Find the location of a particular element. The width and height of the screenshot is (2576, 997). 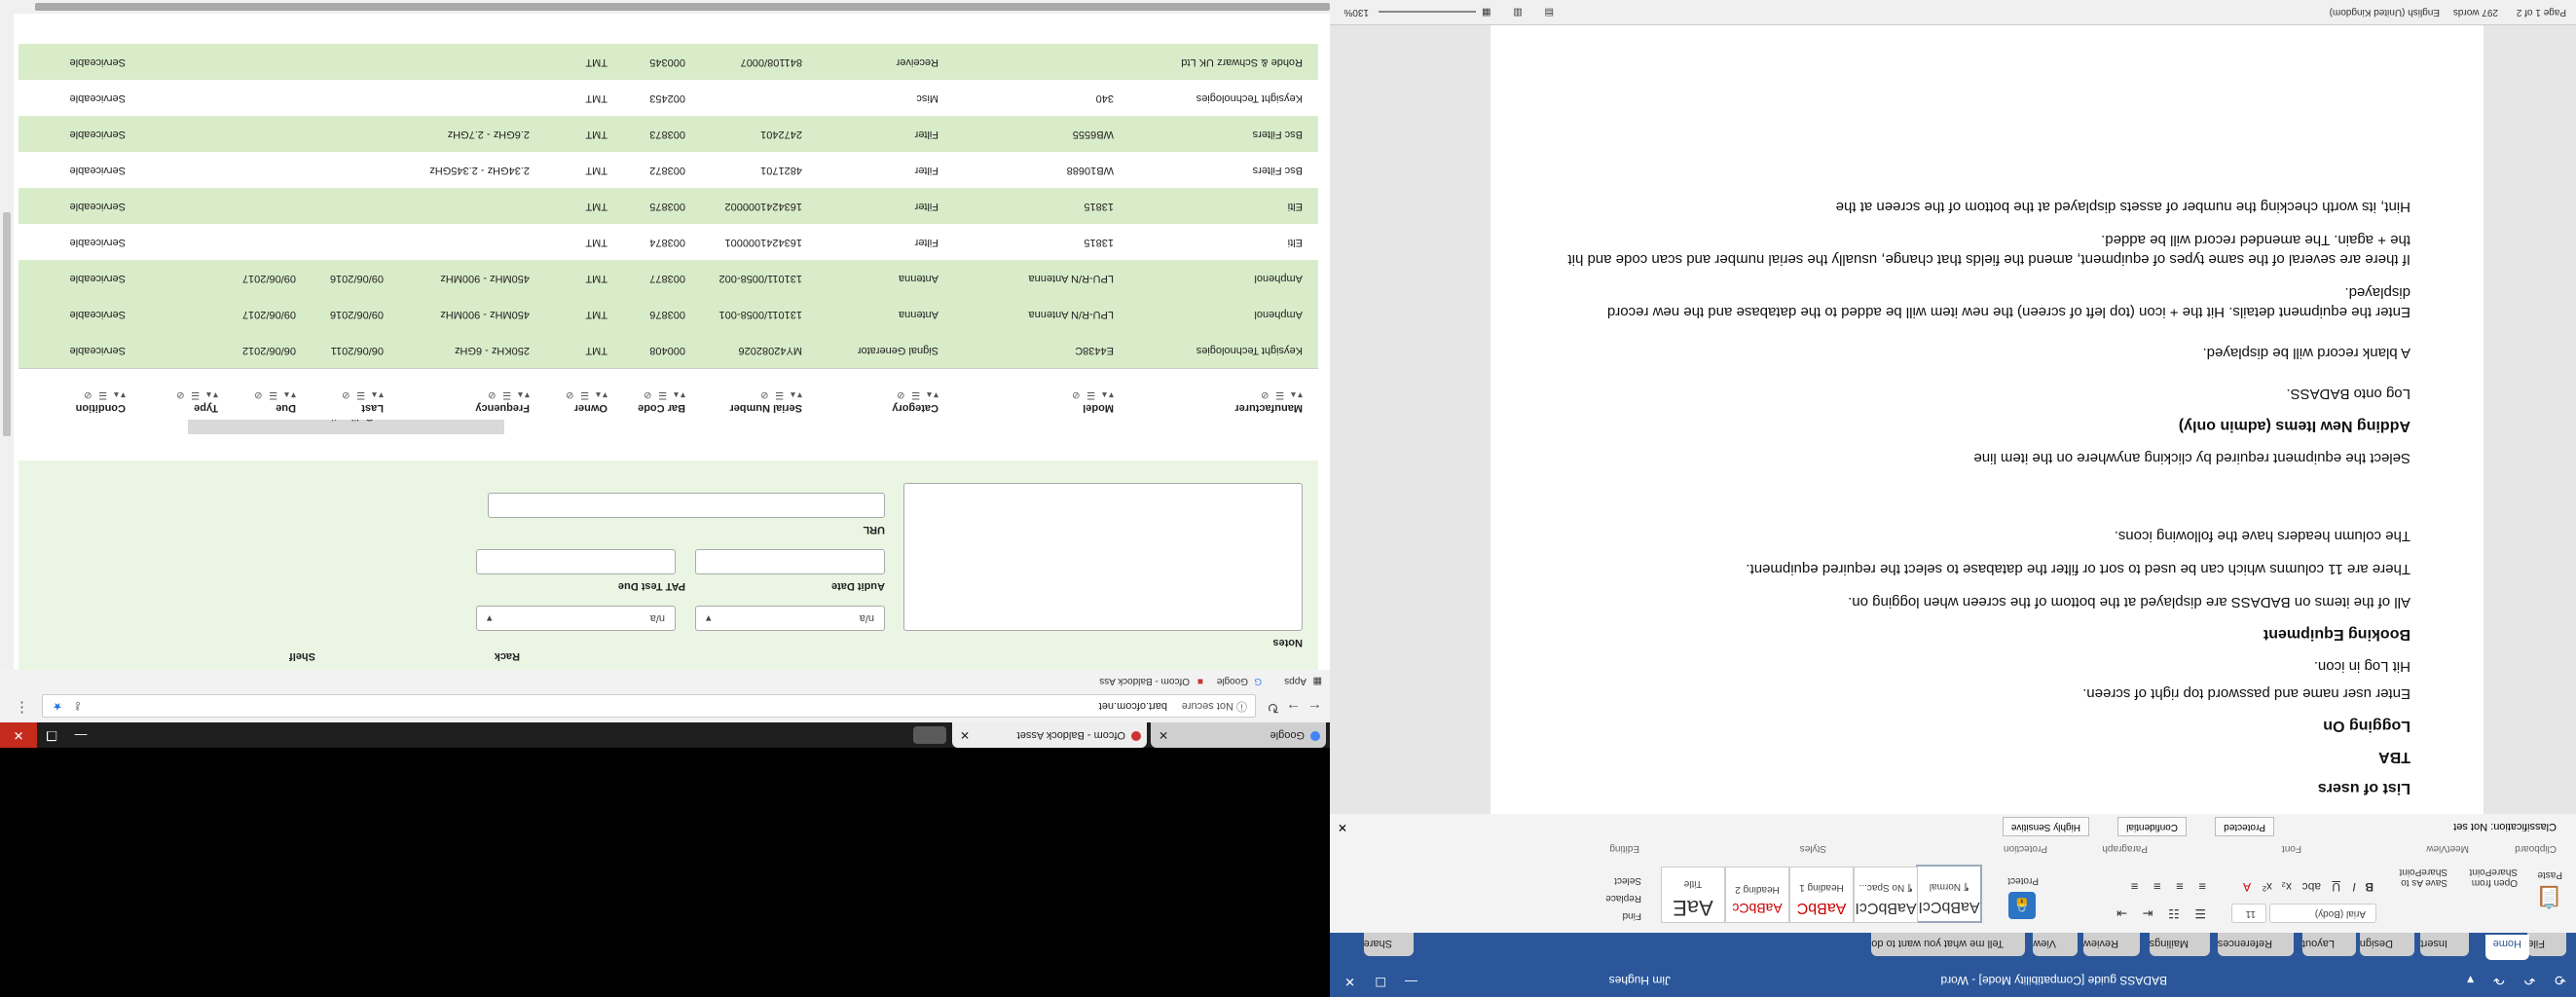

underline-button: U is located at coordinates (2336, 887).